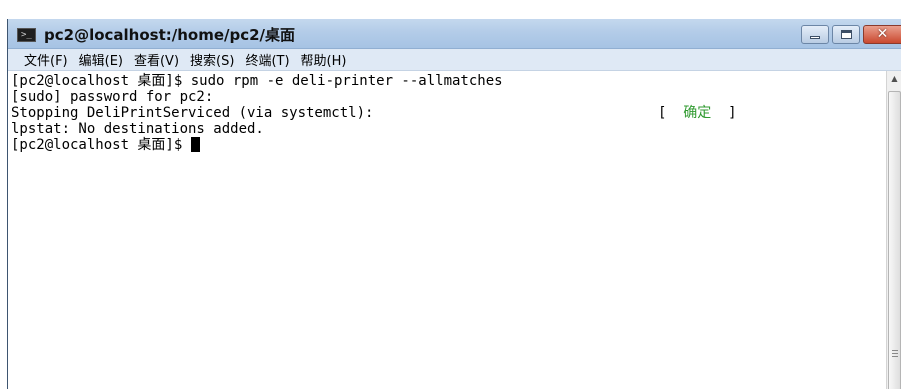  What do you see at coordinates (195, 144) in the screenshot?
I see `text-cursor` at bounding box center [195, 144].